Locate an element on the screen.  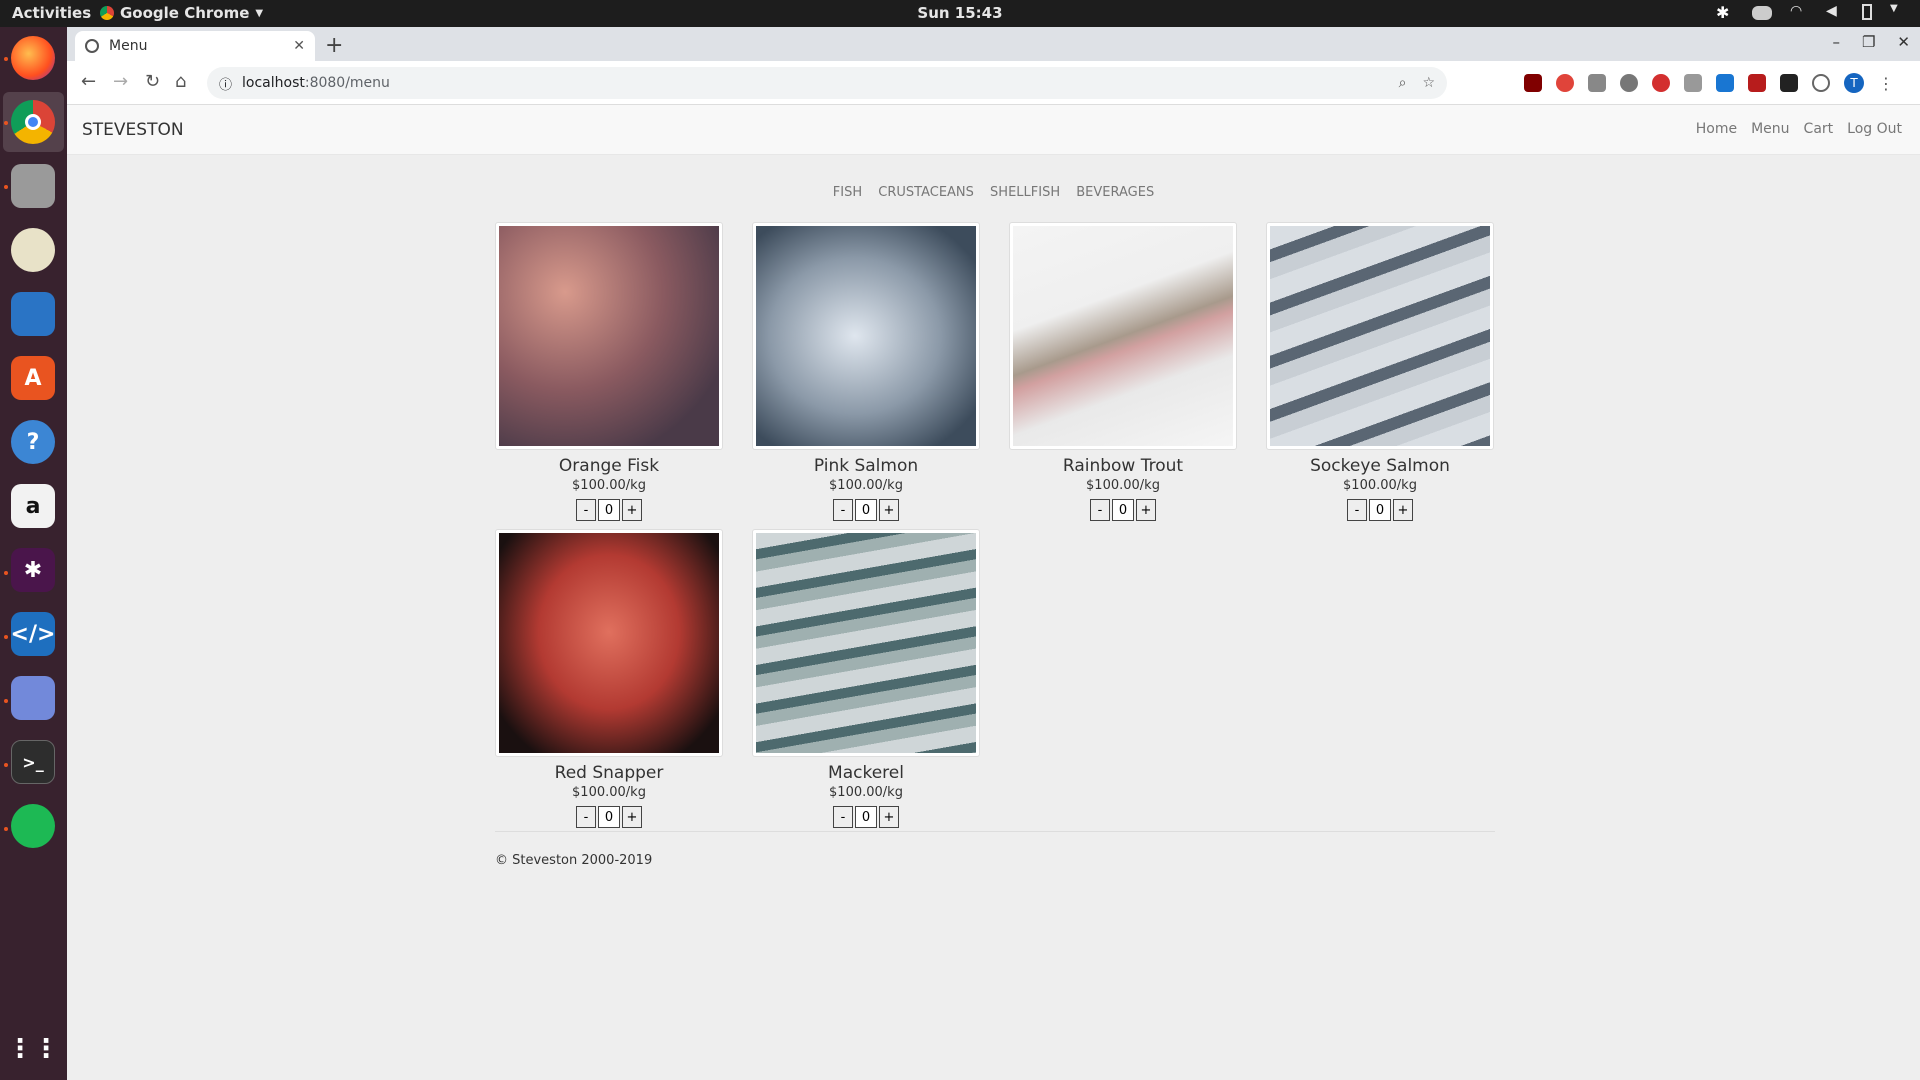
address-bar: ⓘ localhost:8080/menu ⌕ ☆ is located at coordinates (827, 83).